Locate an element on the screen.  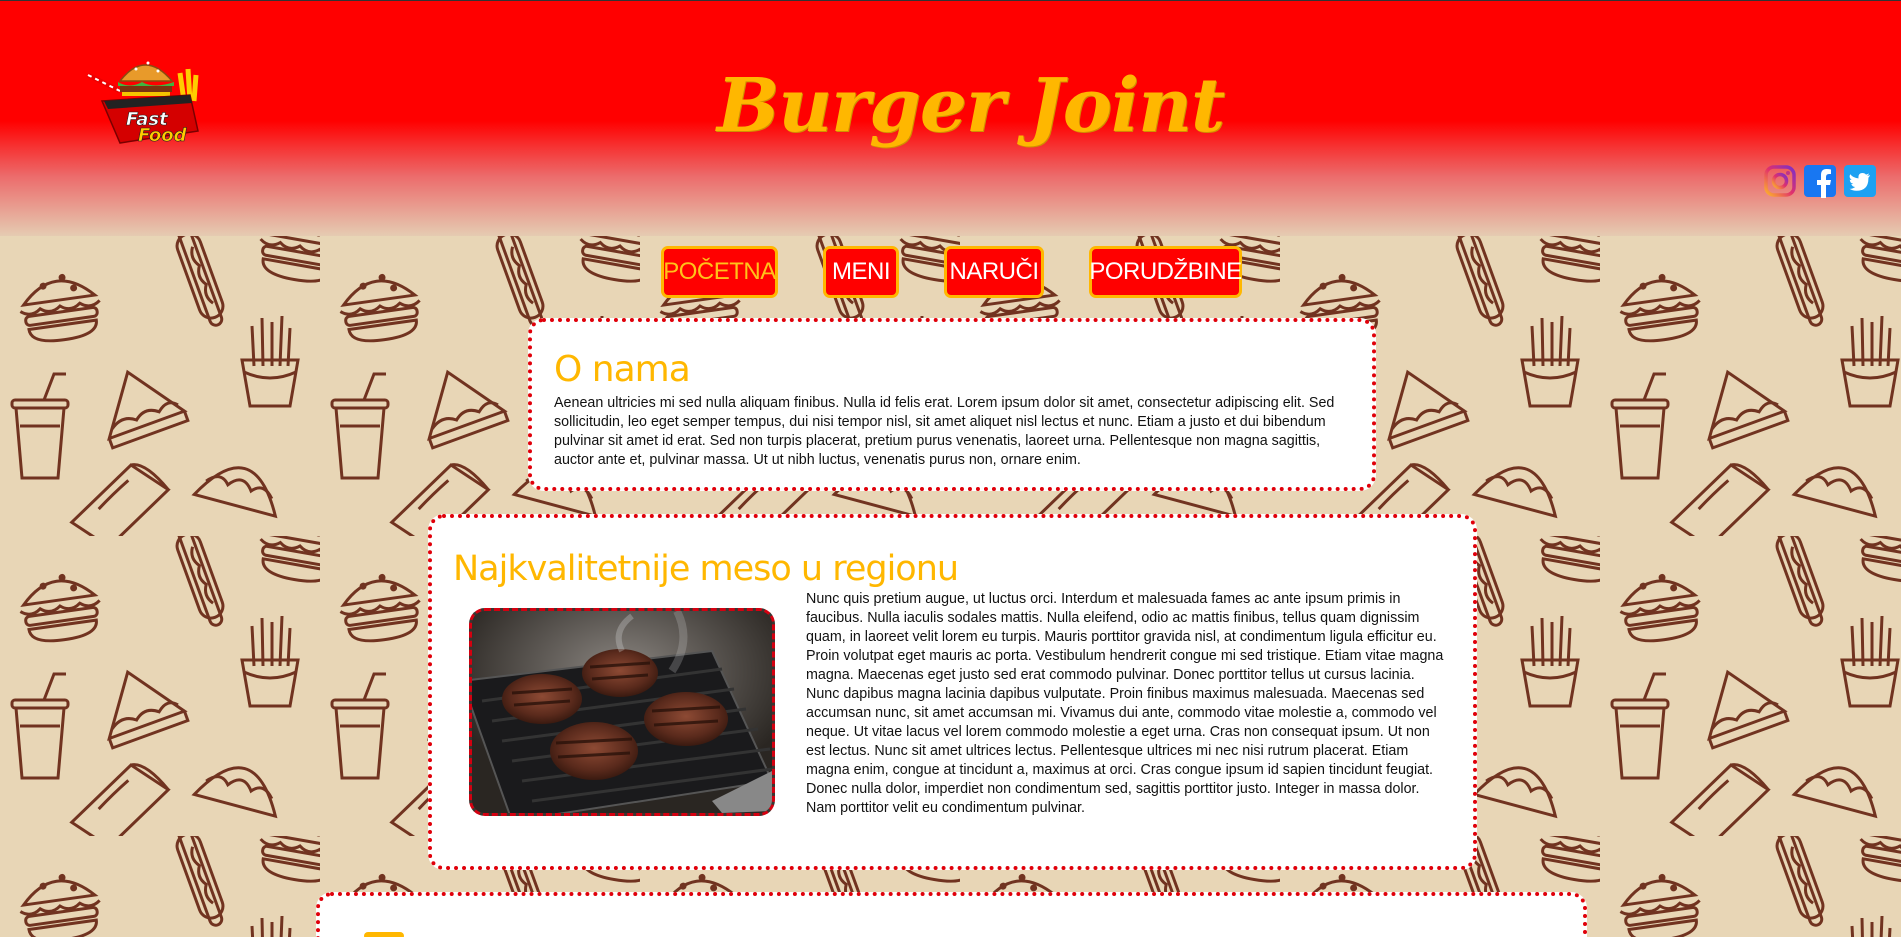
facebook-icon is located at coordinates (1820, 181).